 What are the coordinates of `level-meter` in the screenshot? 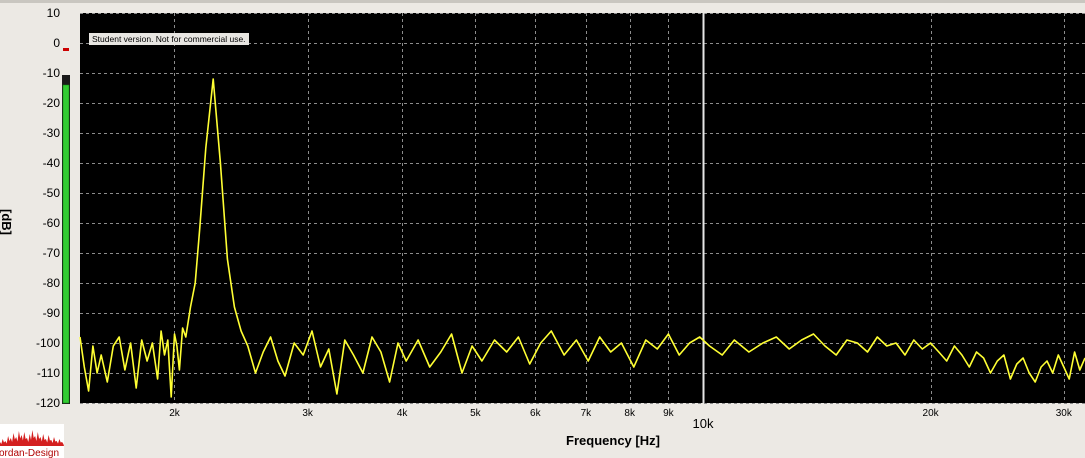 It's located at (66, 226).